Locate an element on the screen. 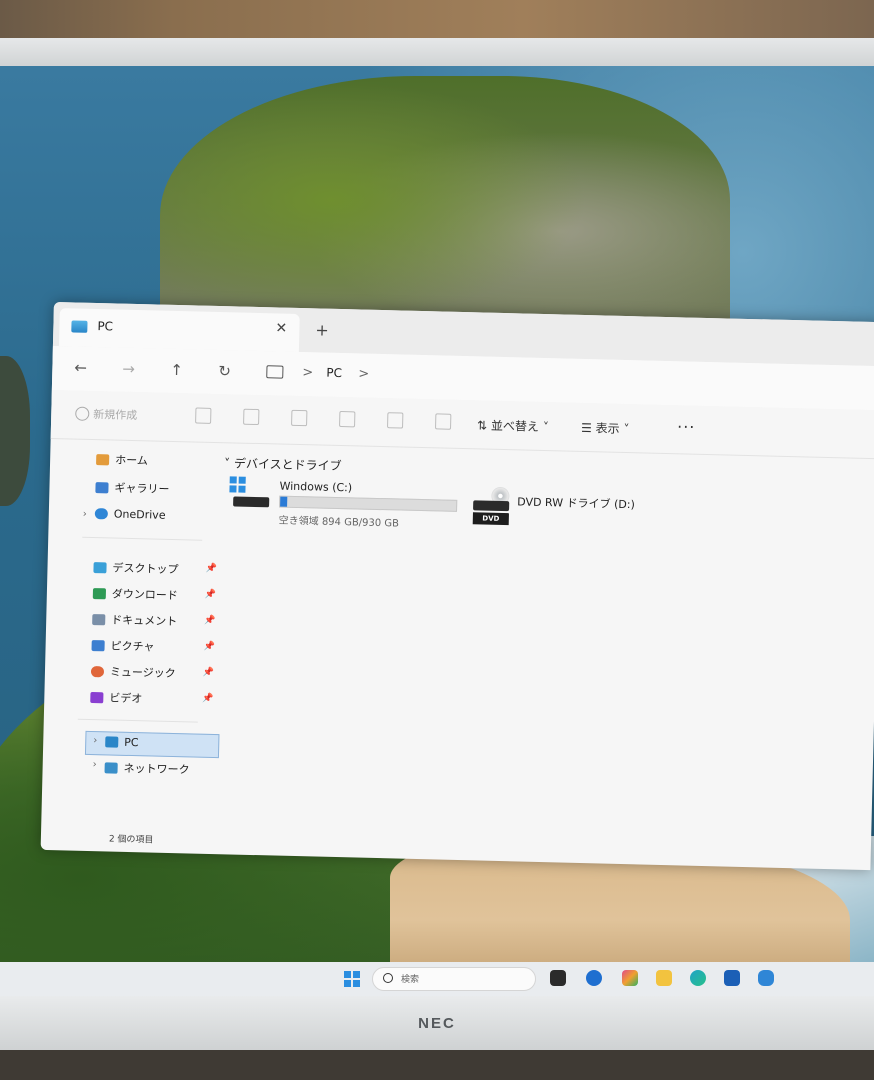 This screenshot has width=874, height=1080. view-button: ☰ 表示 ˅ is located at coordinates (605, 428).